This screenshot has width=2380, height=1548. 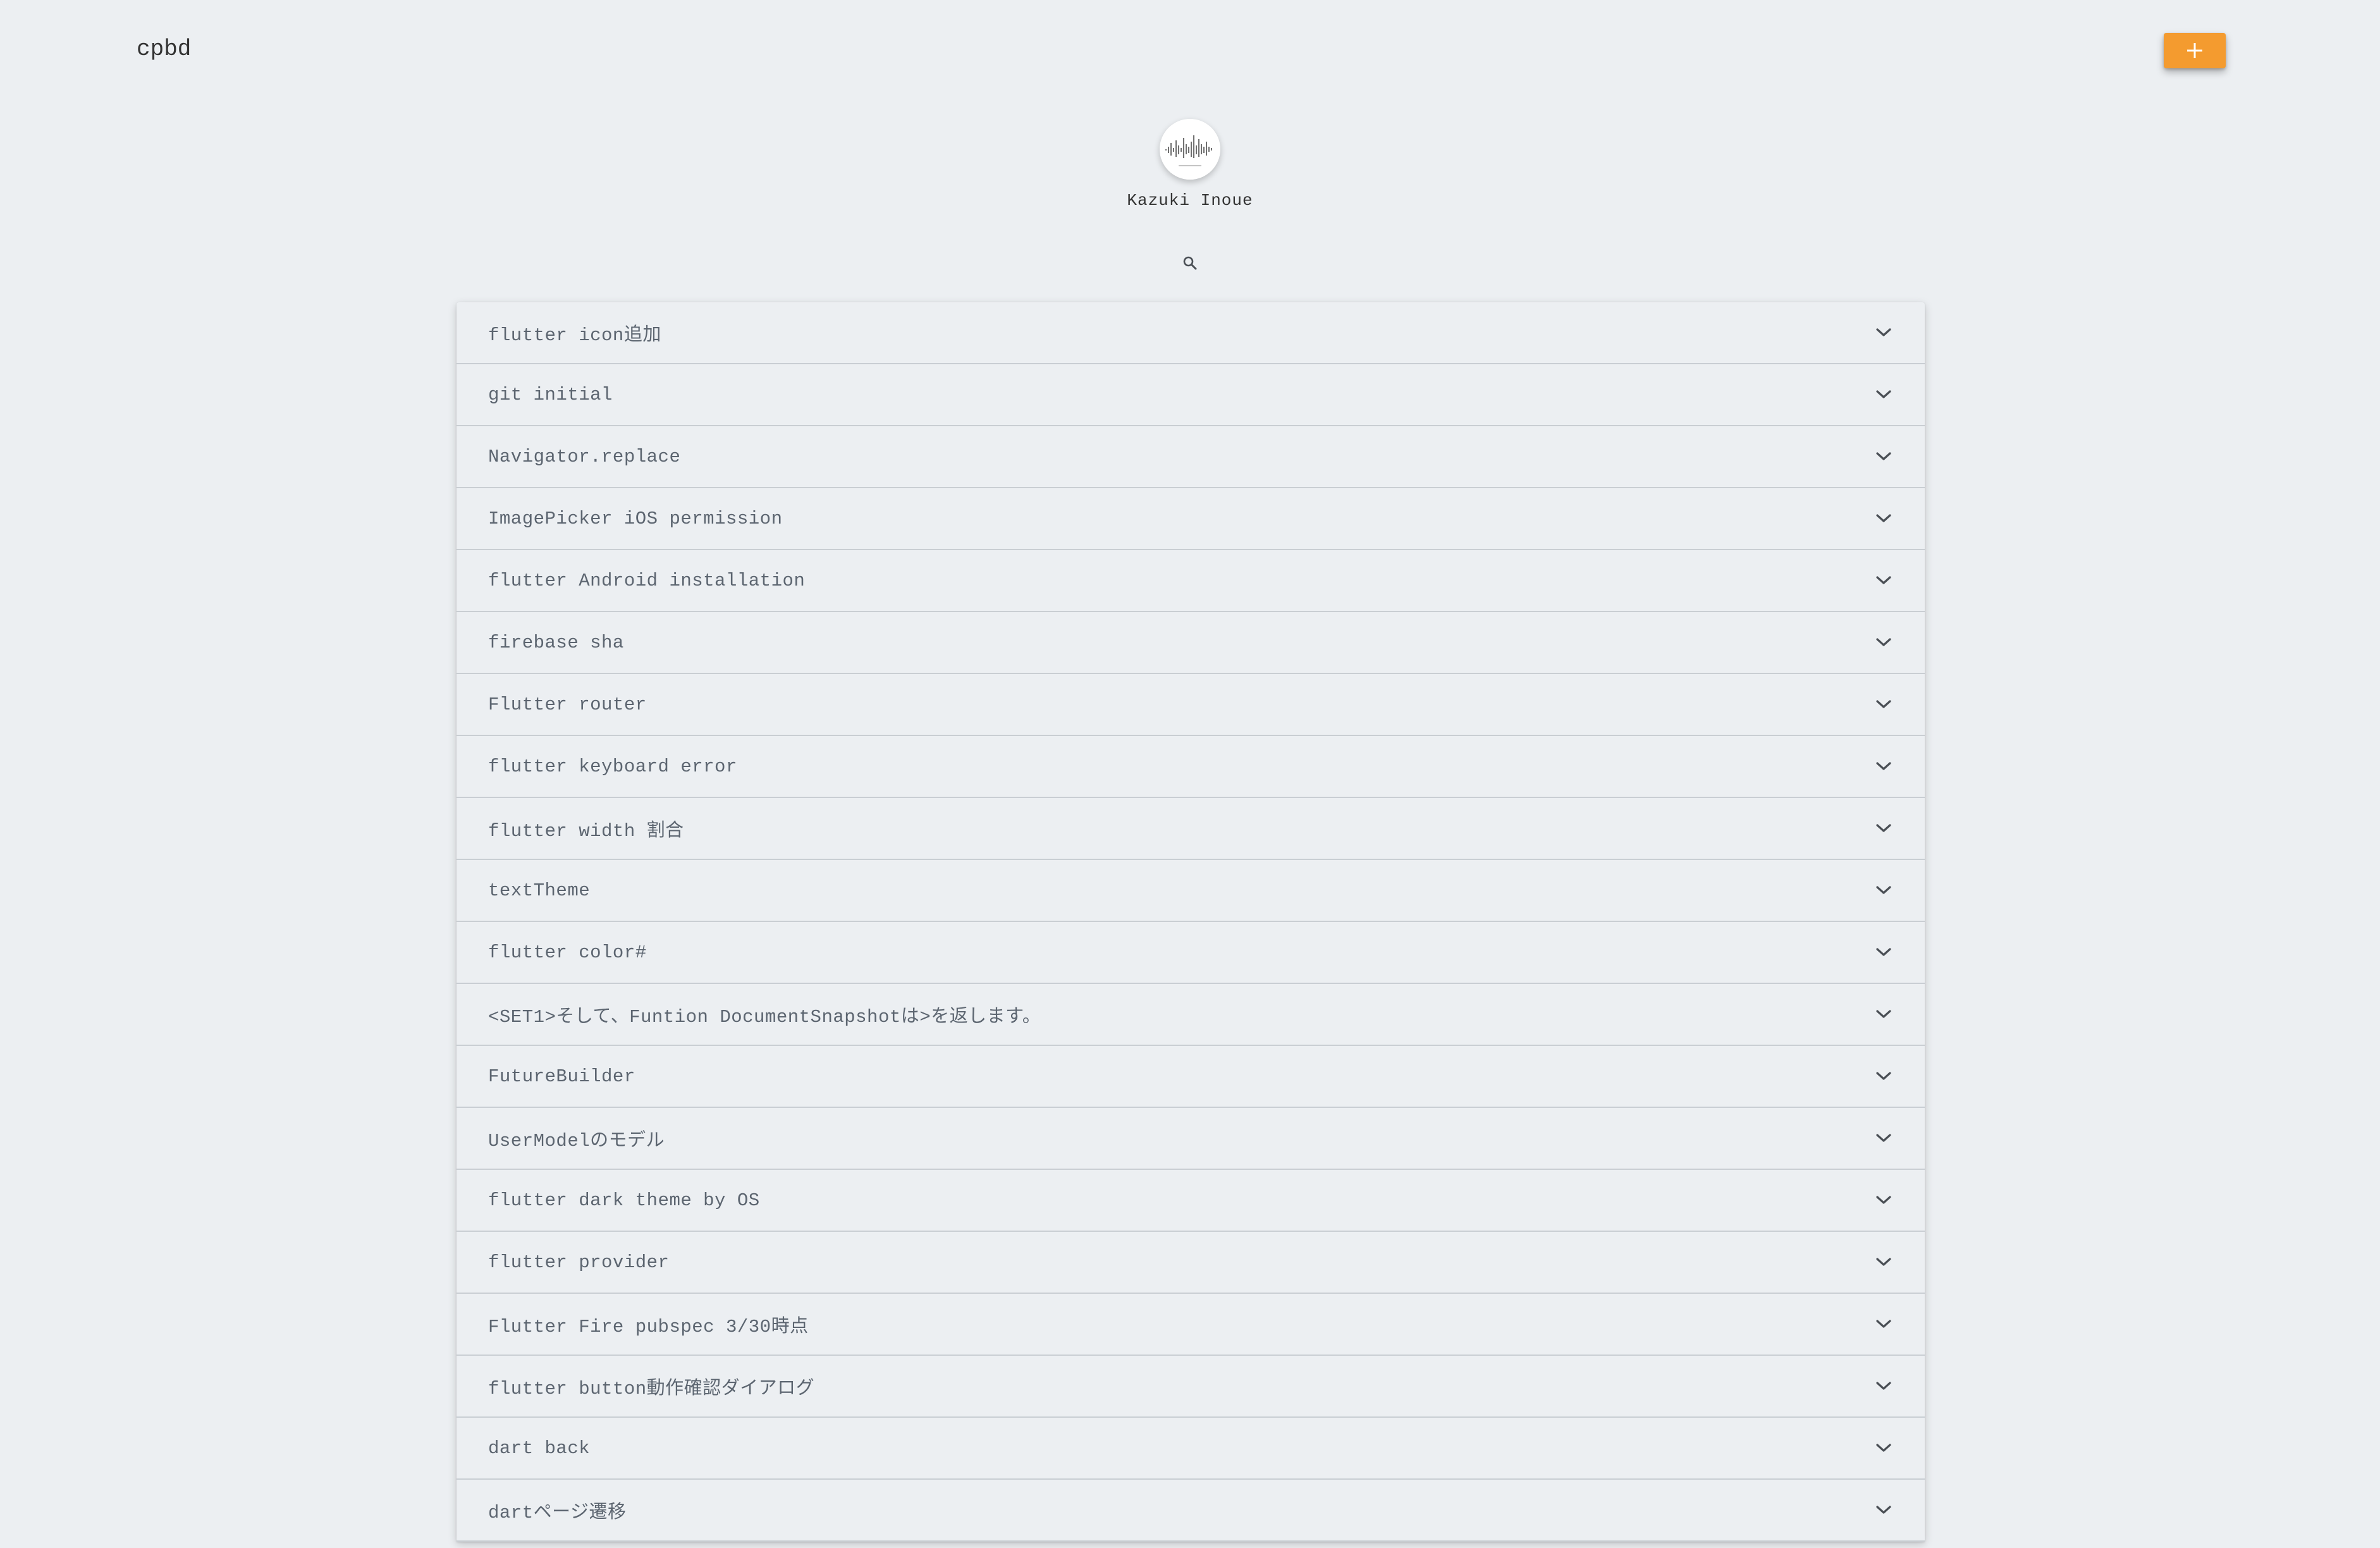 What do you see at coordinates (539, 1448) in the screenshot?
I see `list-item-title: dart back` at bounding box center [539, 1448].